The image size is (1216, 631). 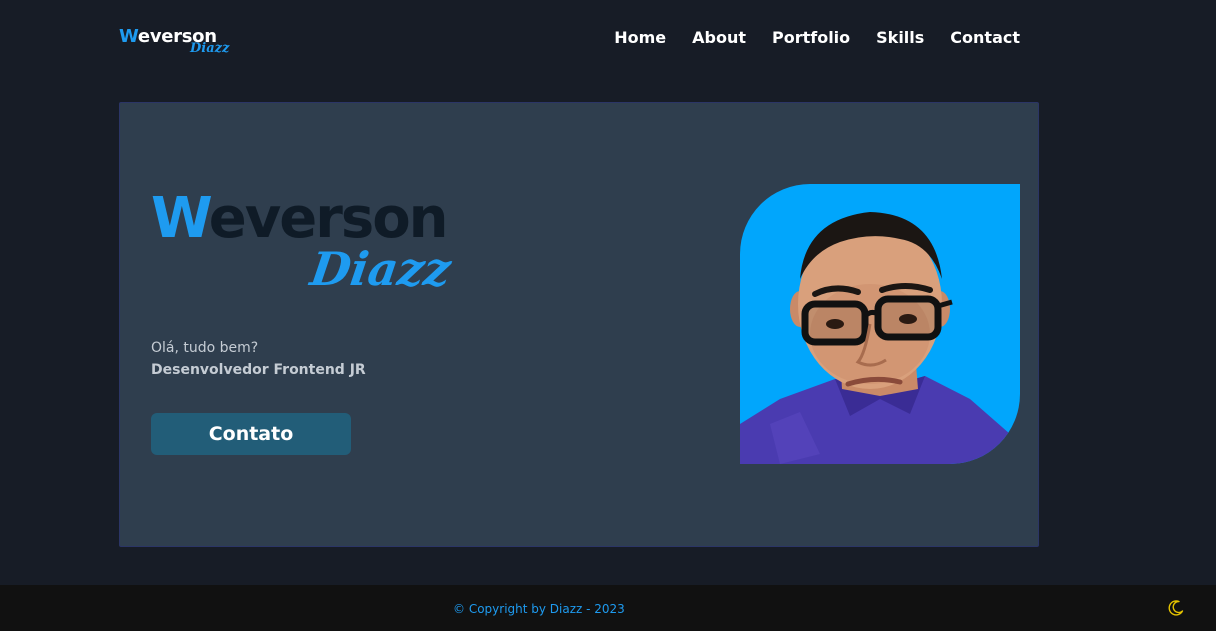 I want to click on main-nav: Home About Portfolio Skills Contact, so click(x=817, y=37).